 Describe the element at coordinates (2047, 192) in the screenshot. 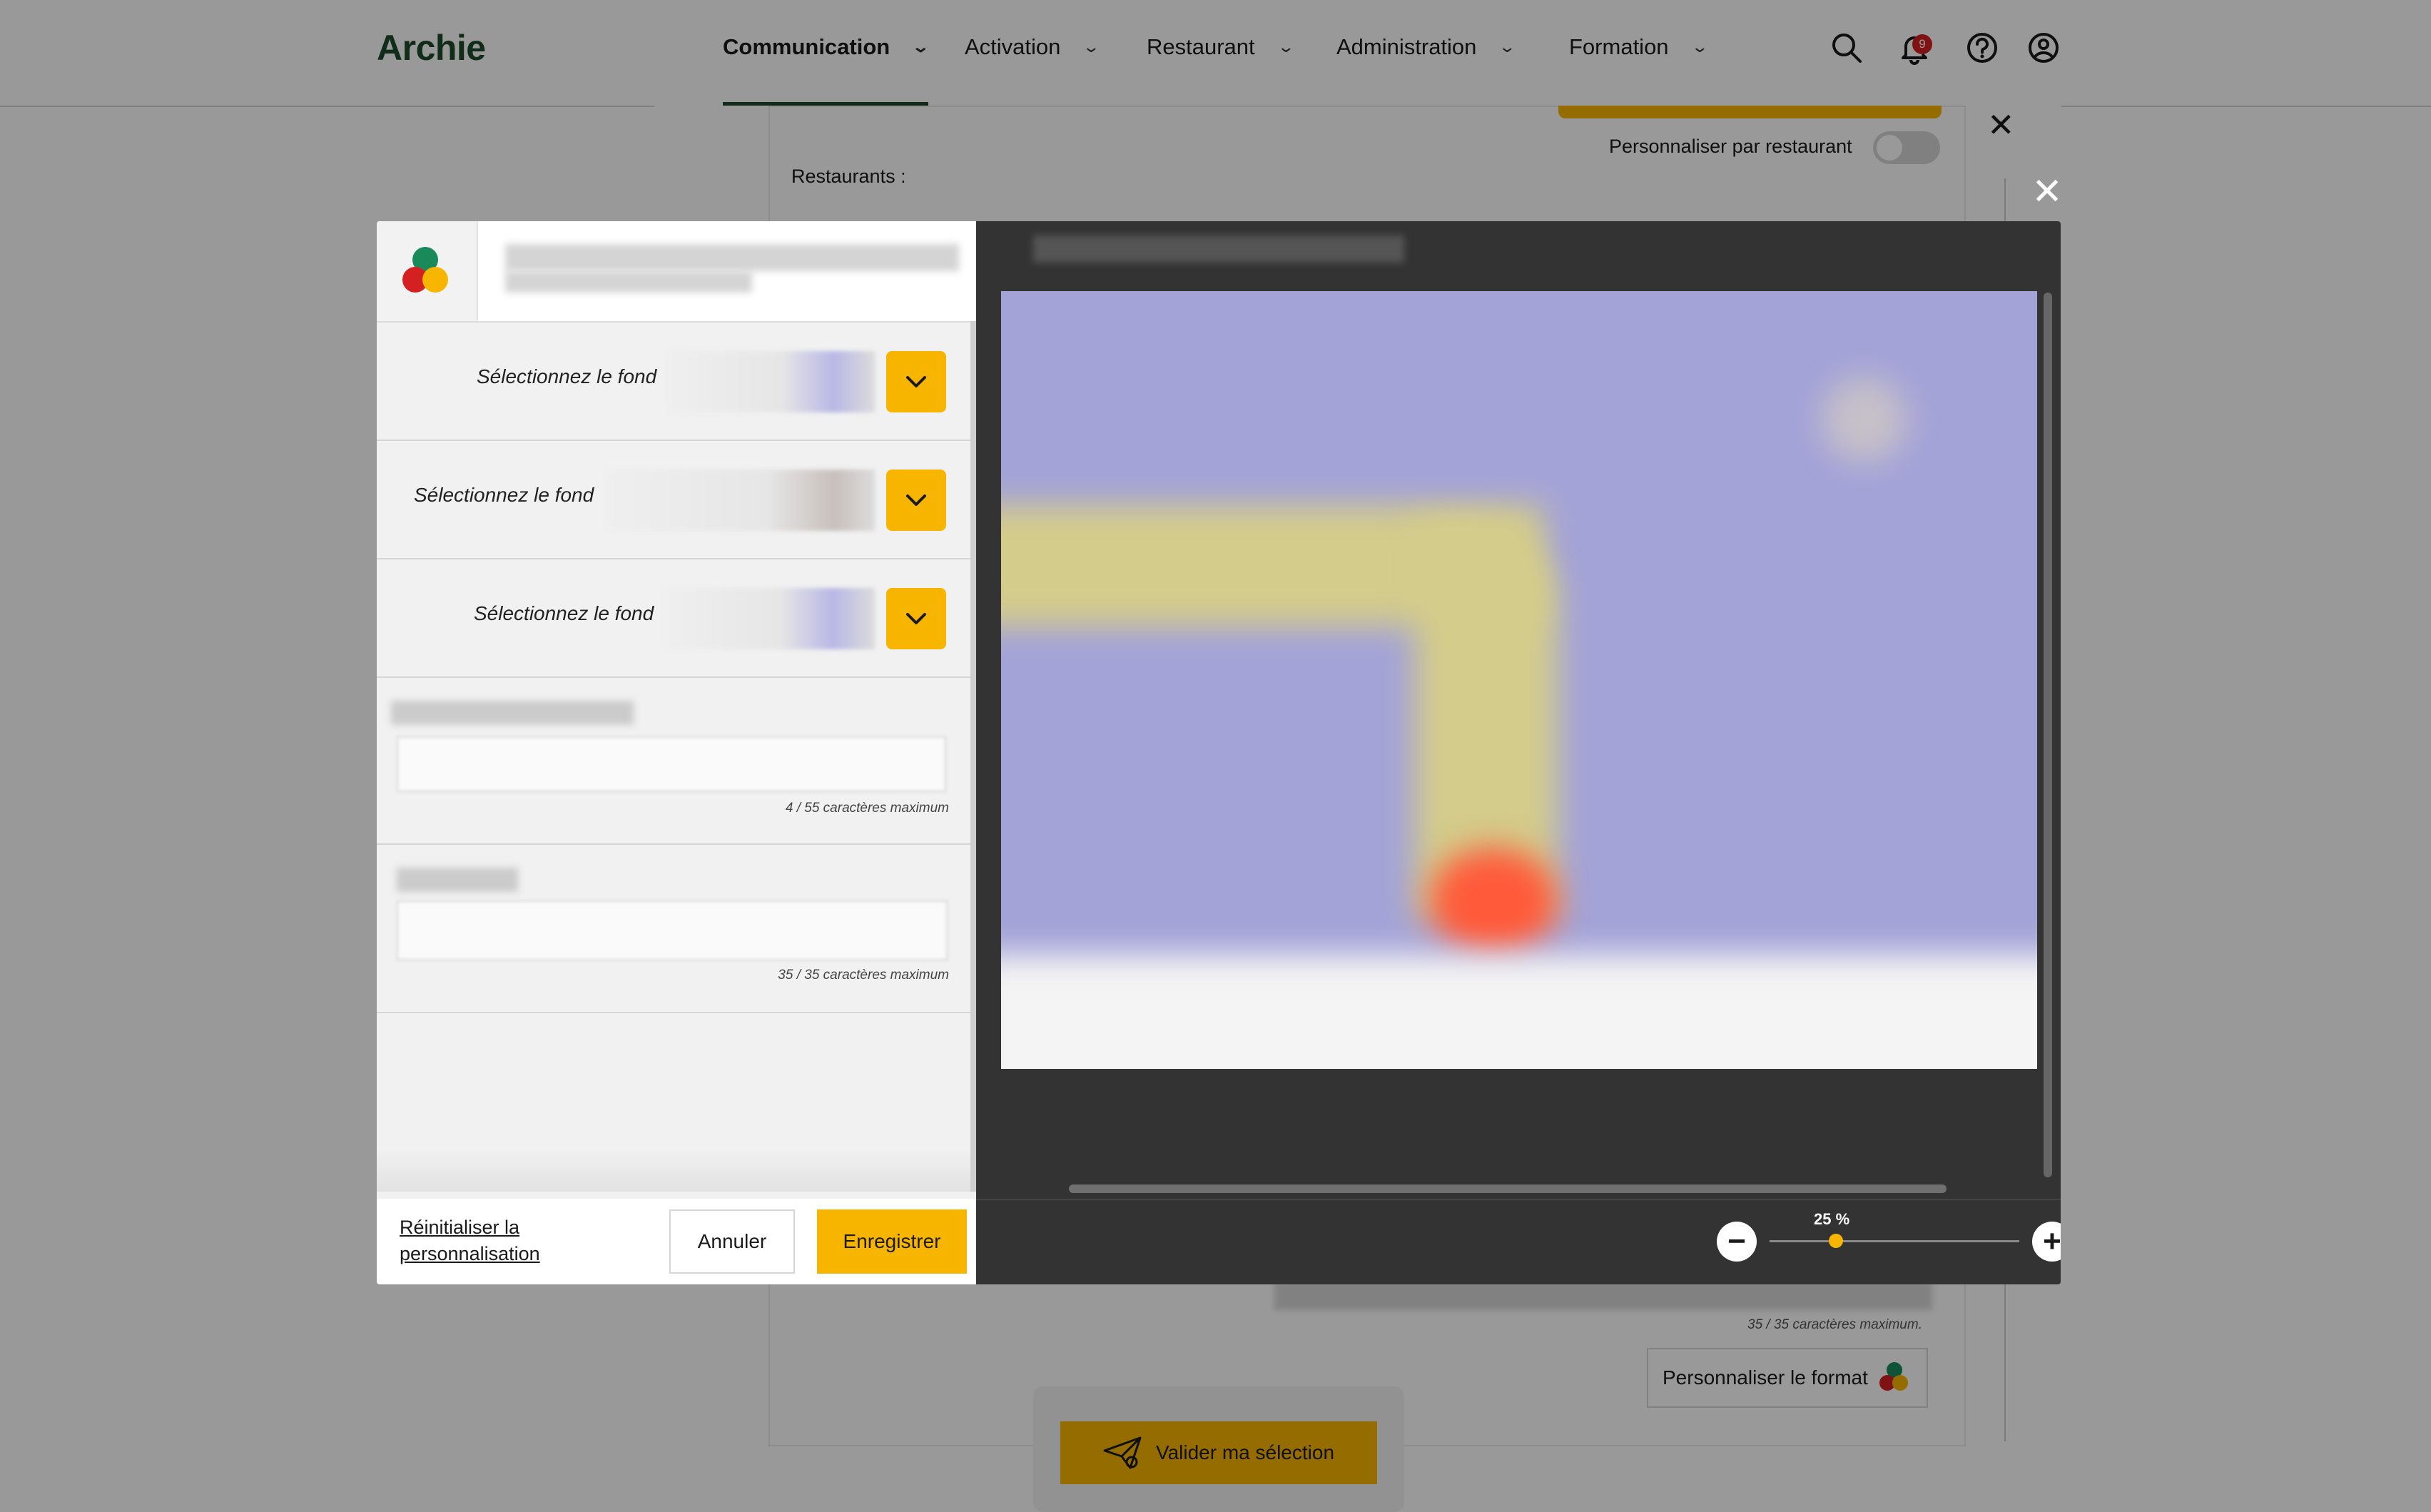

I see `close-icon: ✕` at that location.